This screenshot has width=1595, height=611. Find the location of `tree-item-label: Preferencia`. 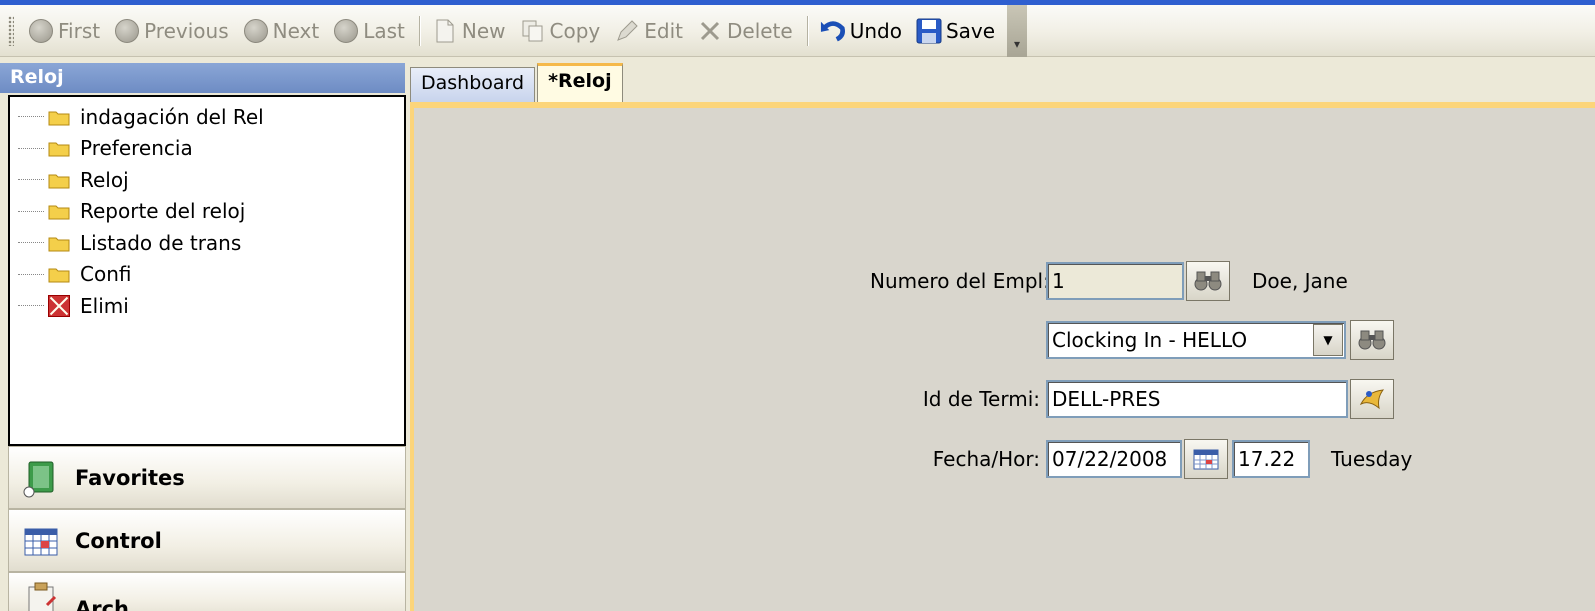

tree-item-label: Preferencia is located at coordinates (136, 148).